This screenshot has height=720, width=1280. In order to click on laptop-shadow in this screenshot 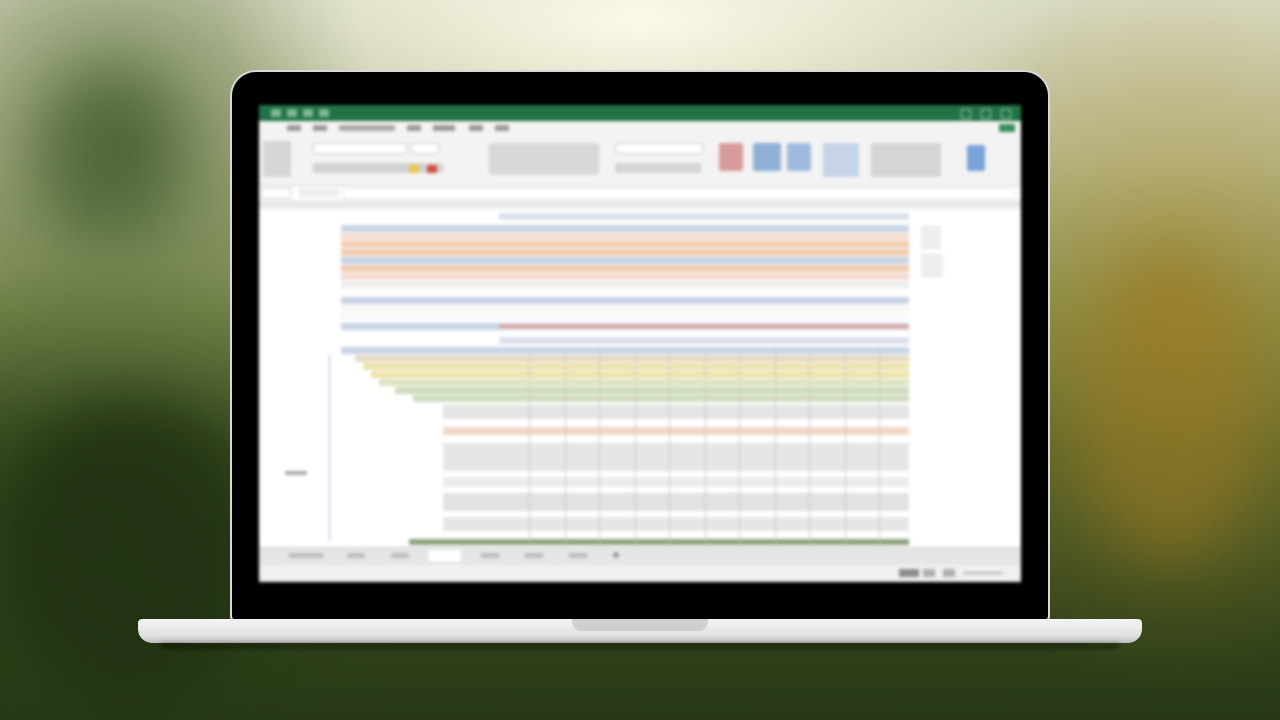, I will do `click(640, 646)`.